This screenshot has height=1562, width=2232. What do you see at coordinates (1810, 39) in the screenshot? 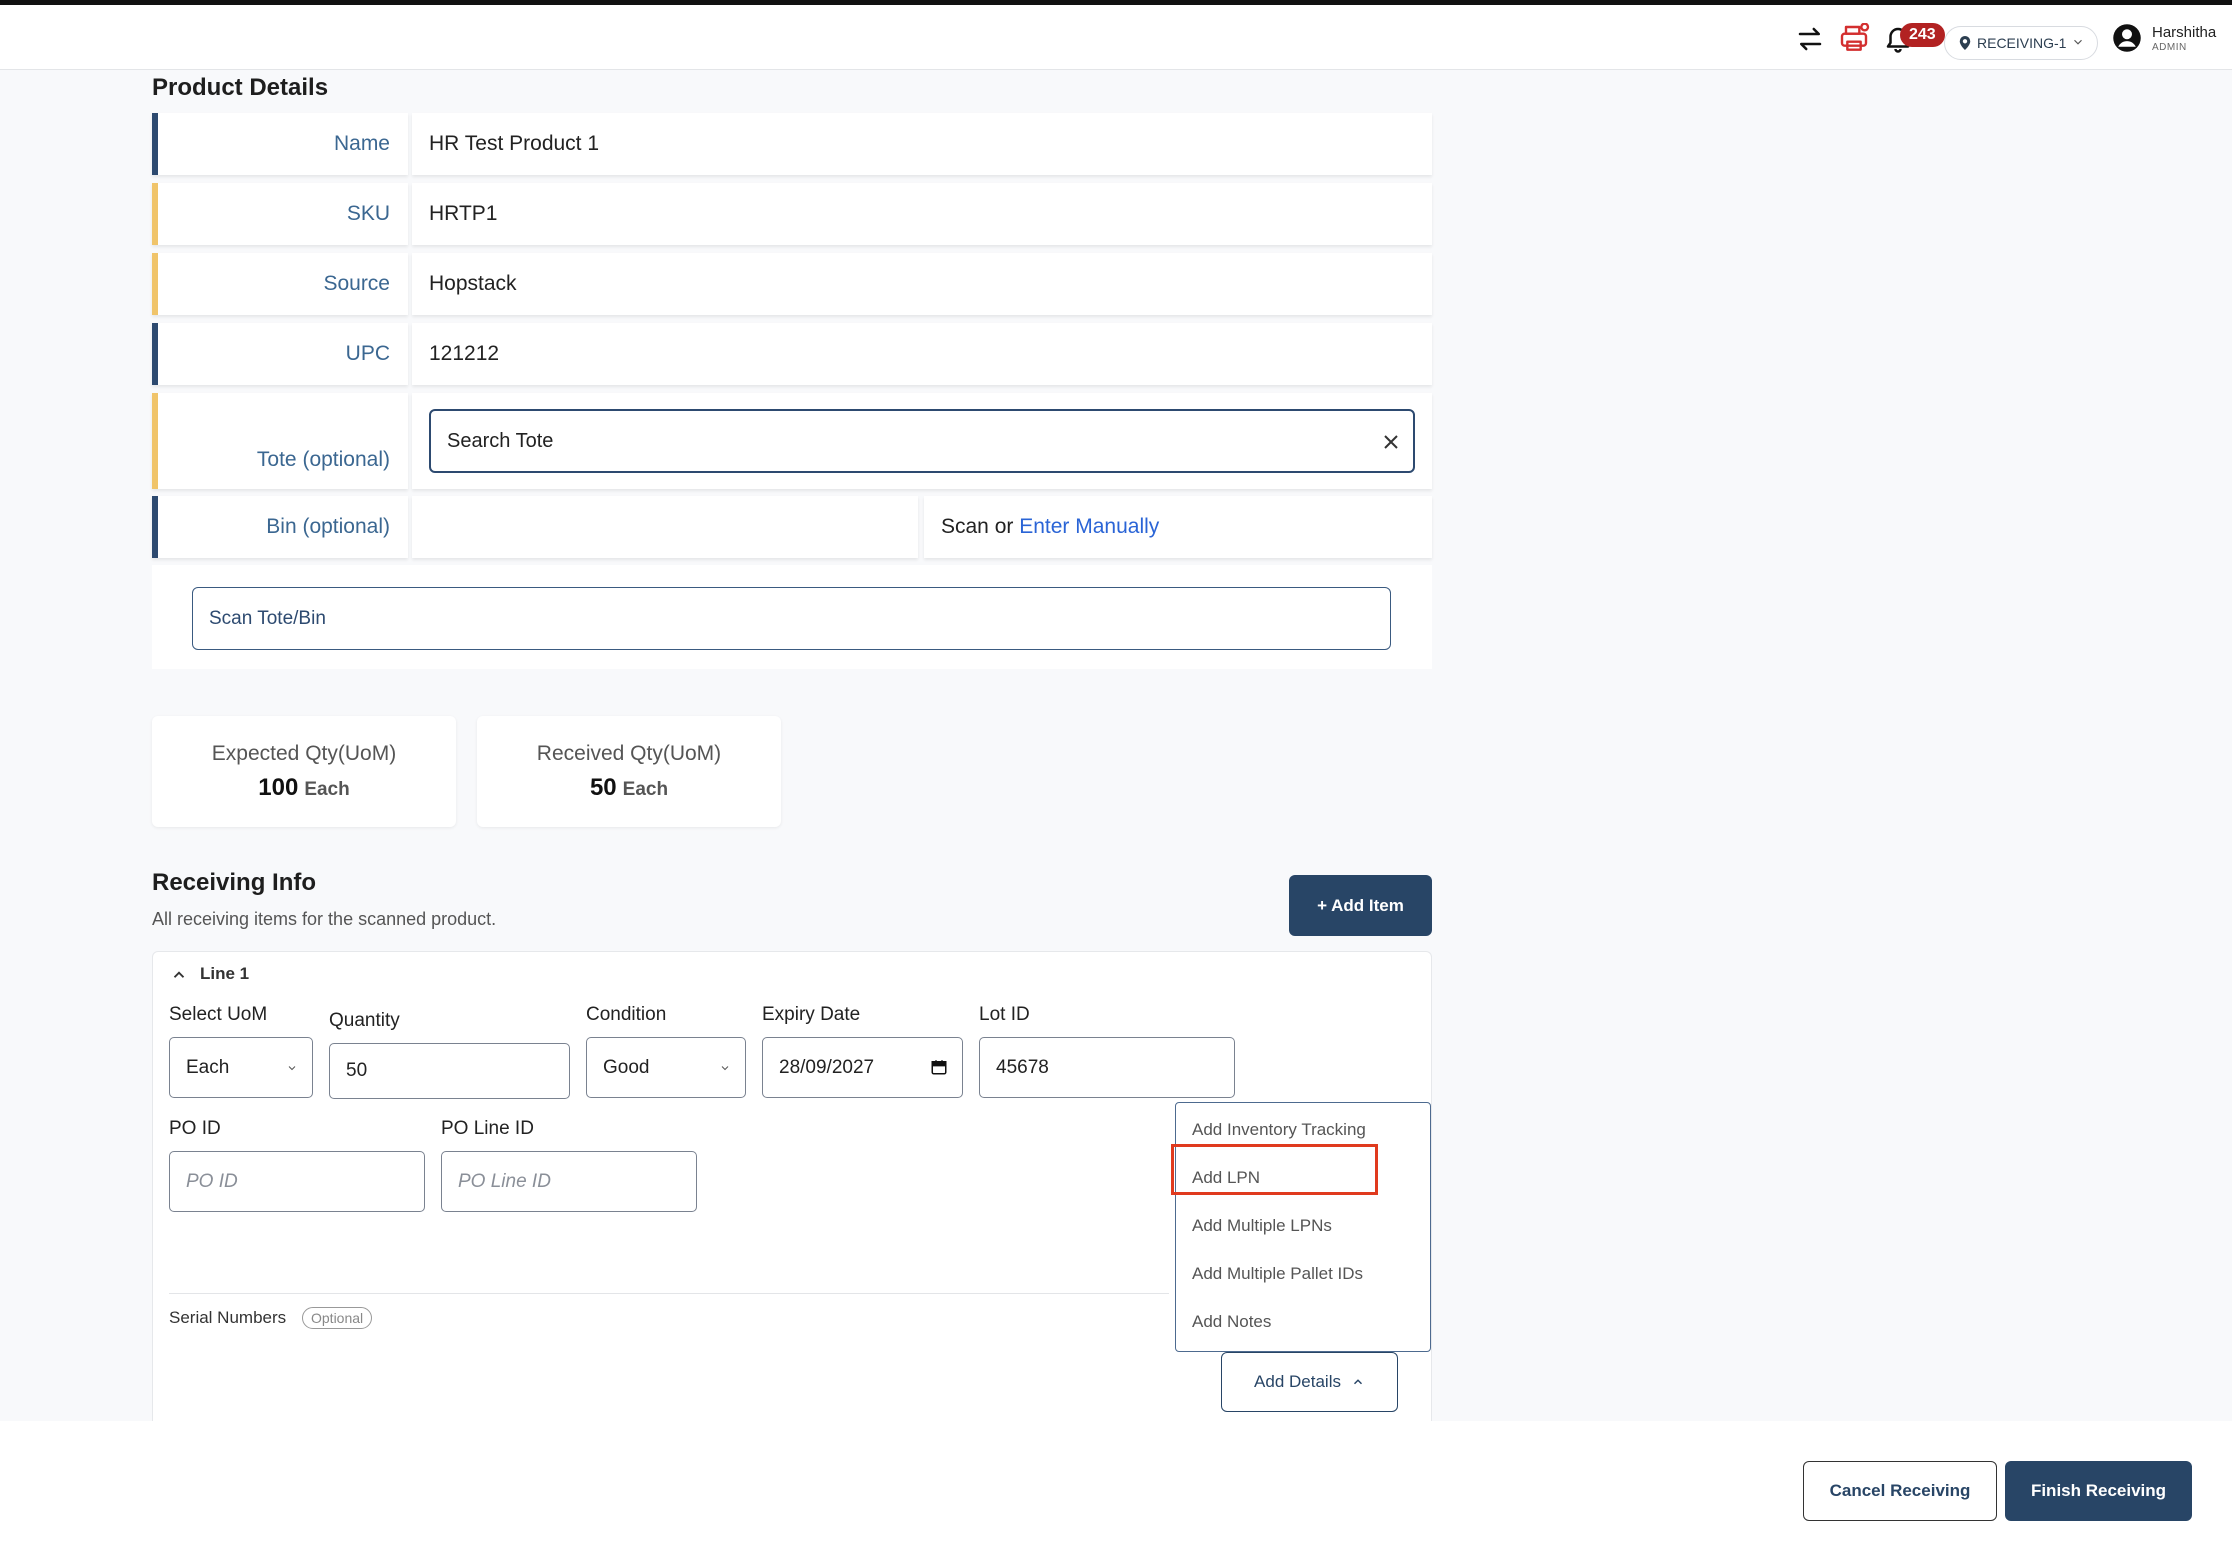
I see `swap-icon` at bounding box center [1810, 39].